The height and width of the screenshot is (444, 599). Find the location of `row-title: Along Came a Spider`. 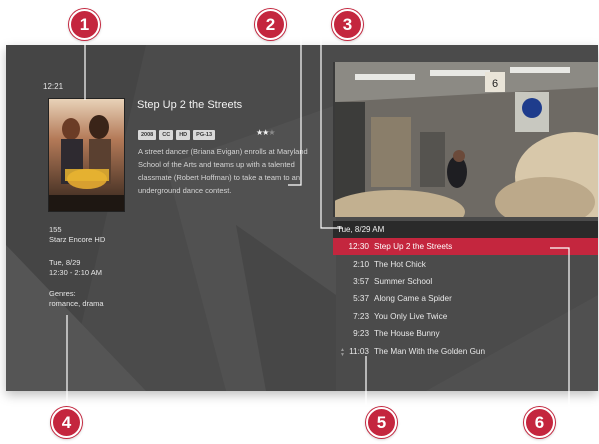

row-title: Along Came a Spider is located at coordinates (413, 299).